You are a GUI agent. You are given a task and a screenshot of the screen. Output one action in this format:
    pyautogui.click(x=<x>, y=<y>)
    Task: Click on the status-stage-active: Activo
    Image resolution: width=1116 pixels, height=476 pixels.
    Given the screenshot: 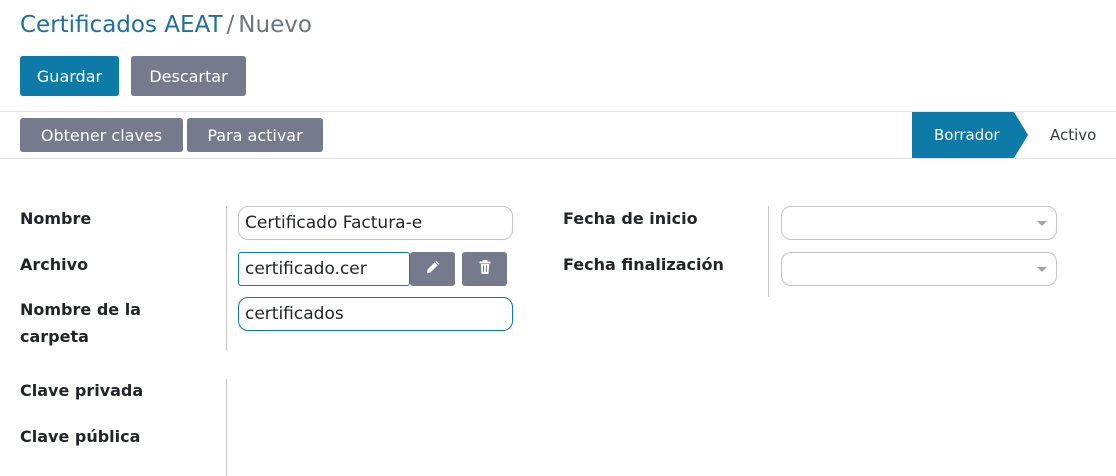 What is the action you would take?
    pyautogui.click(x=1073, y=135)
    